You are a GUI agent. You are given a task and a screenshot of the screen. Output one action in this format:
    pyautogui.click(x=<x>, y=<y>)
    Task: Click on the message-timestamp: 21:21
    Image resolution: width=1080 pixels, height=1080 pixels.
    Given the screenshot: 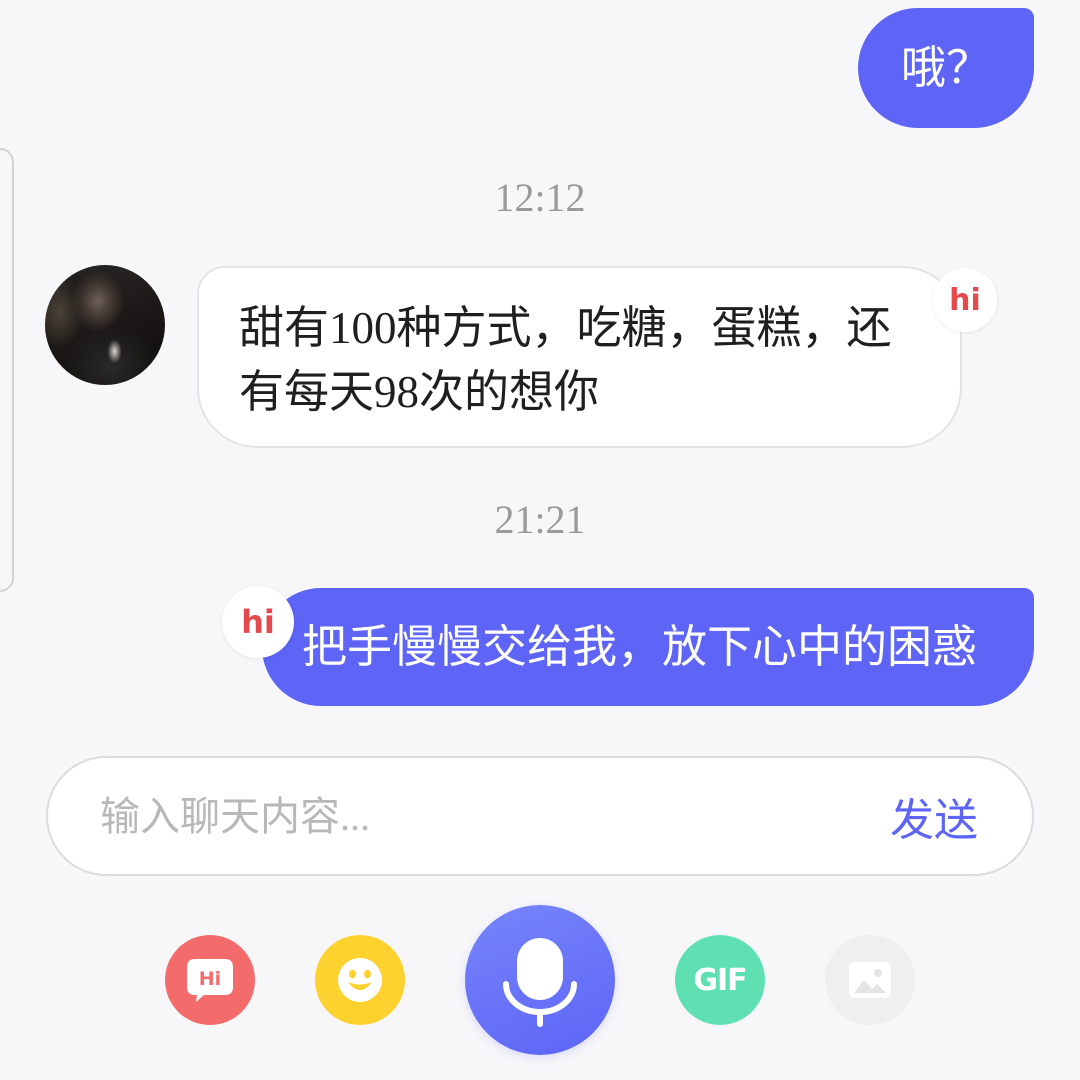 What is the action you would take?
    pyautogui.click(x=540, y=519)
    